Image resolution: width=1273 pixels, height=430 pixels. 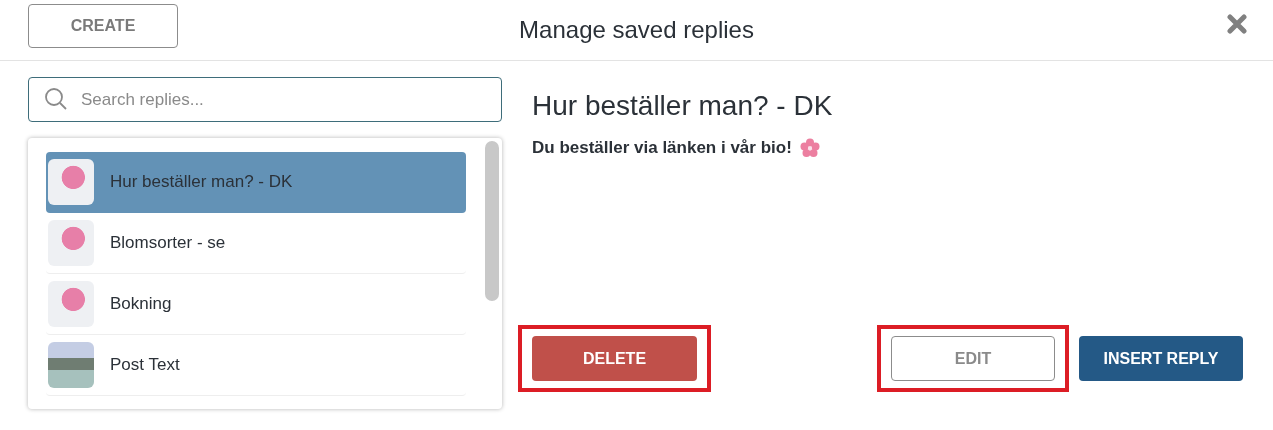 What do you see at coordinates (614, 358) in the screenshot?
I see `delete-button: DELETE` at bounding box center [614, 358].